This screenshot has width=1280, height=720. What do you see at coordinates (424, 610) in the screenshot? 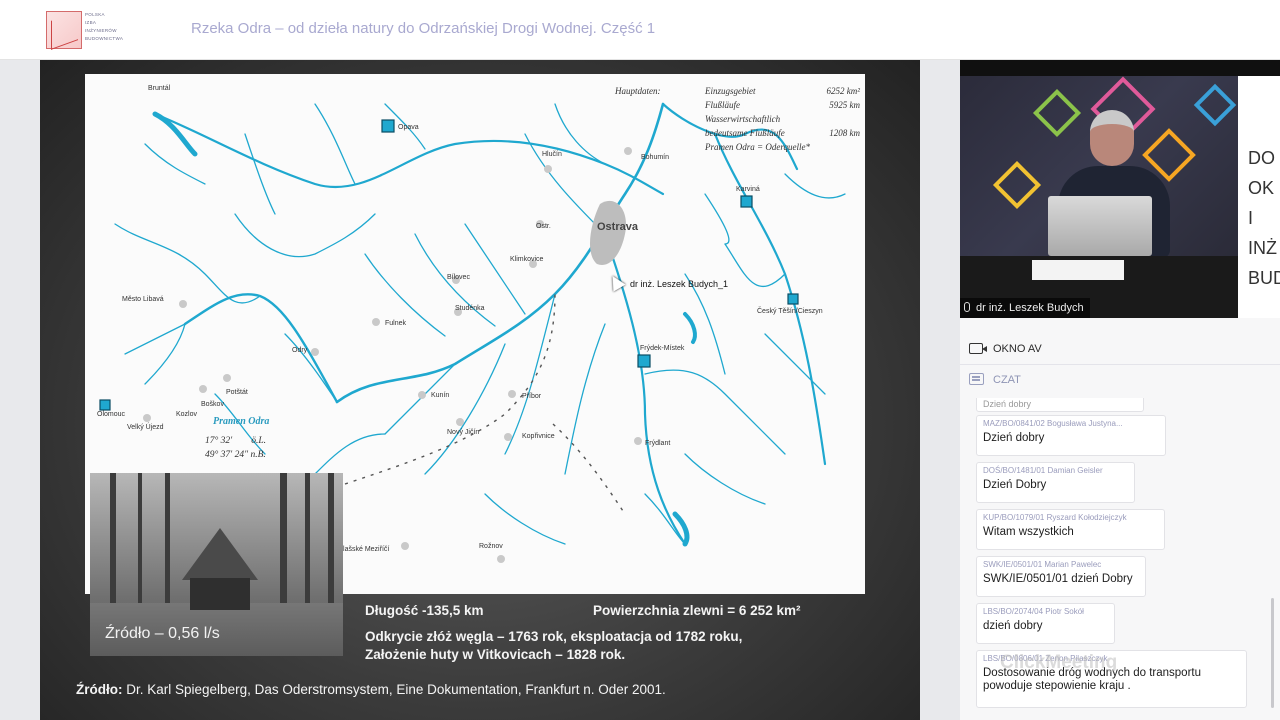
I see `length-stat: Długość -135,5 km` at bounding box center [424, 610].